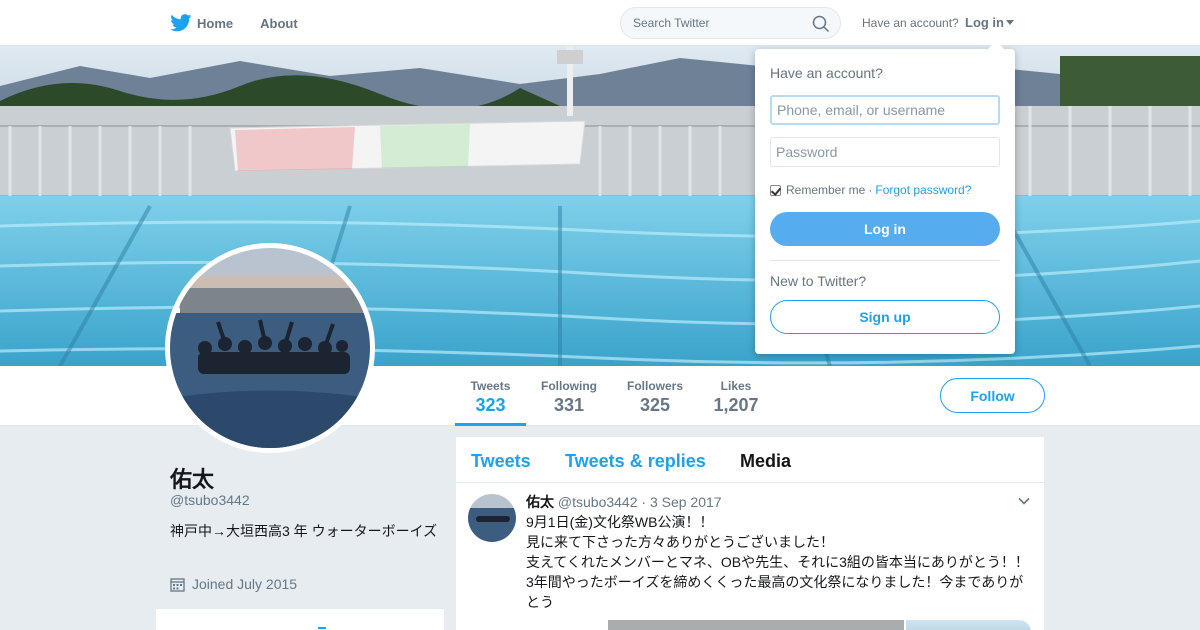 Image resolution: width=1200 pixels, height=630 pixels. What do you see at coordinates (177, 584) in the screenshot?
I see `calendar-icon` at bounding box center [177, 584].